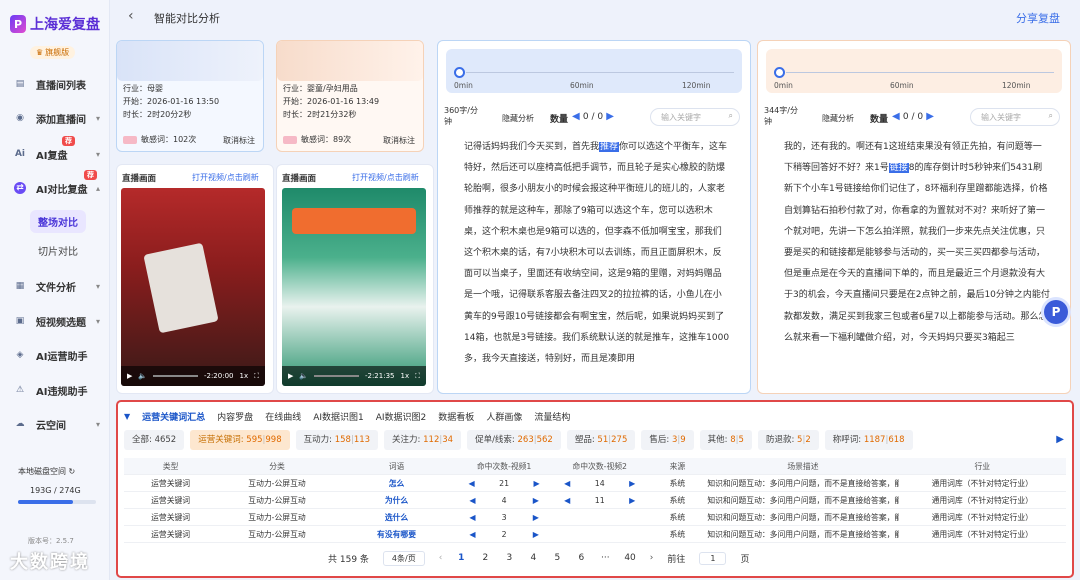 The height and width of the screenshot is (580, 1080). What do you see at coordinates (982, 466) in the screenshot?
I see `column-header: 行业` at bounding box center [982, 466].